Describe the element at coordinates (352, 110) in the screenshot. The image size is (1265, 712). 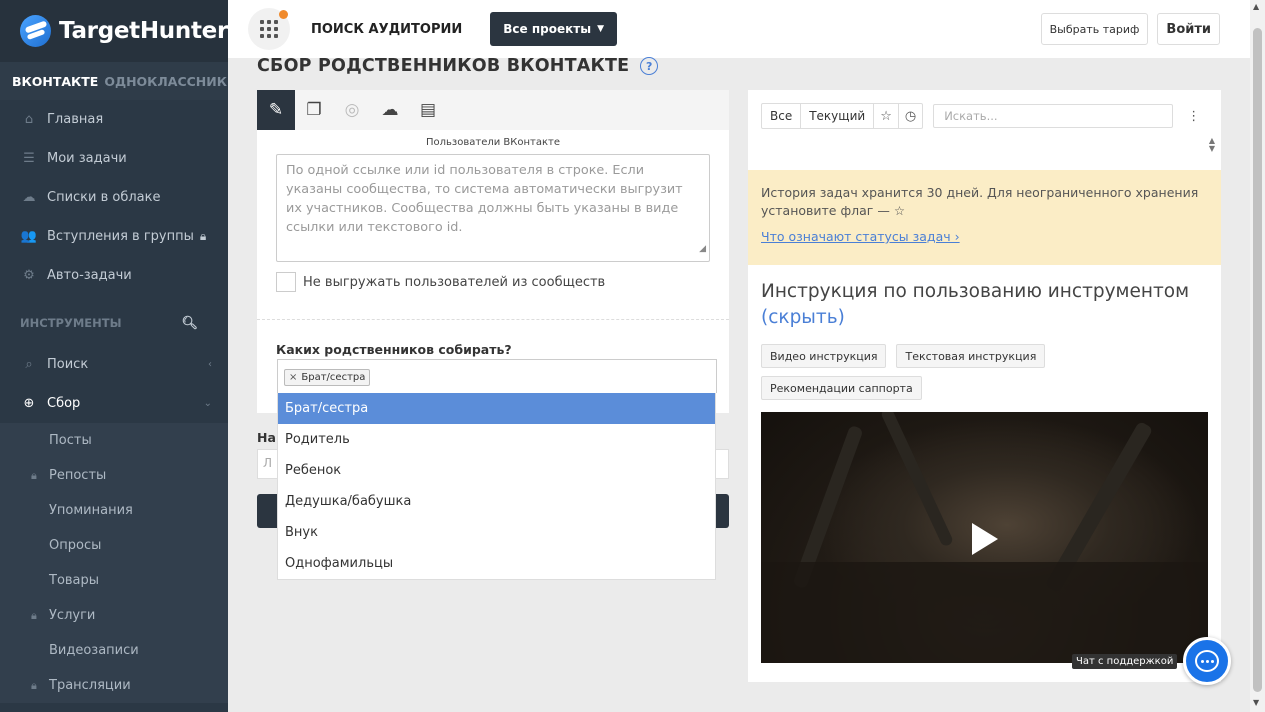
I see `location-pin-icon: ◎` at that location.